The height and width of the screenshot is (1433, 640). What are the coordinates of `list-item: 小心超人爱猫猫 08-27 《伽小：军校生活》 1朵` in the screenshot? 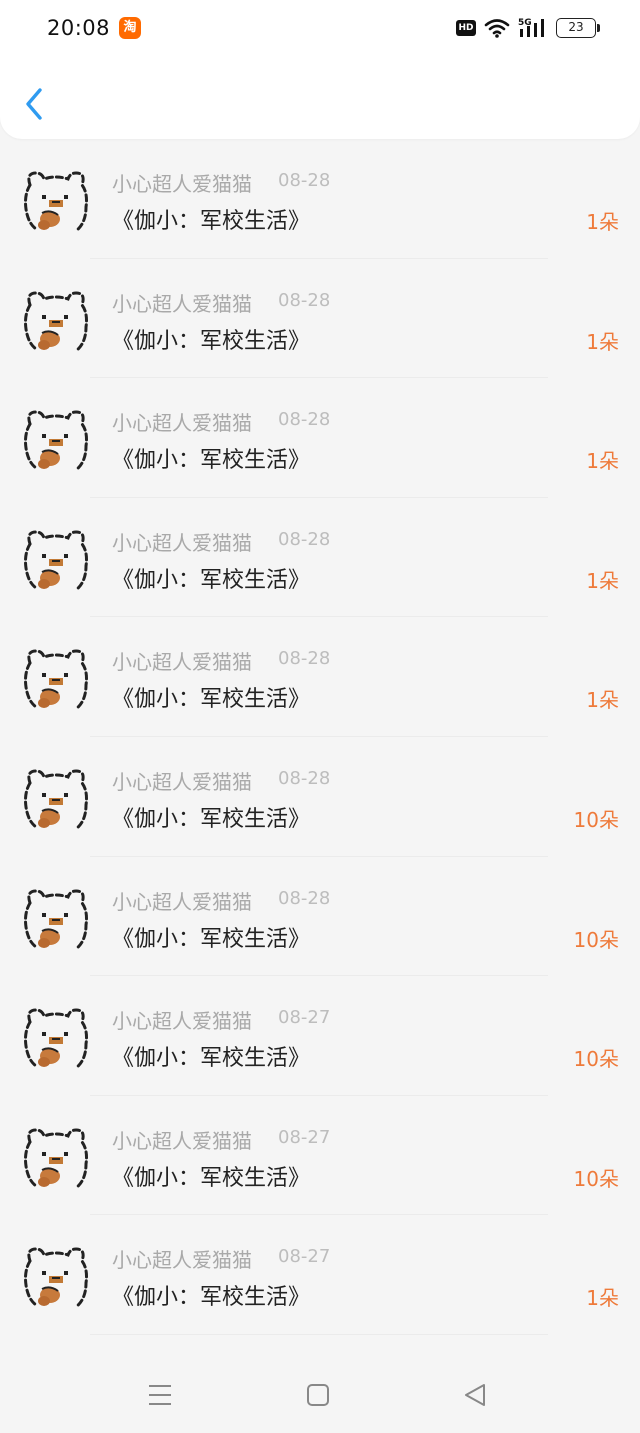 It's located at (320, 1275).